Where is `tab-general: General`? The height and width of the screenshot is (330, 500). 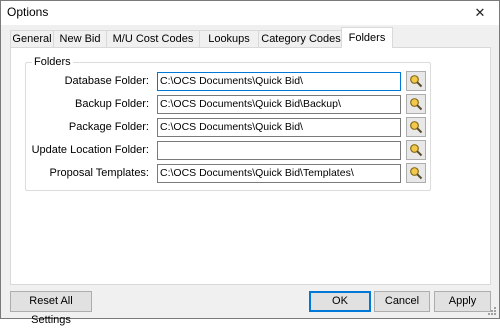 tab-general: General is located at coordinates (32, 38).